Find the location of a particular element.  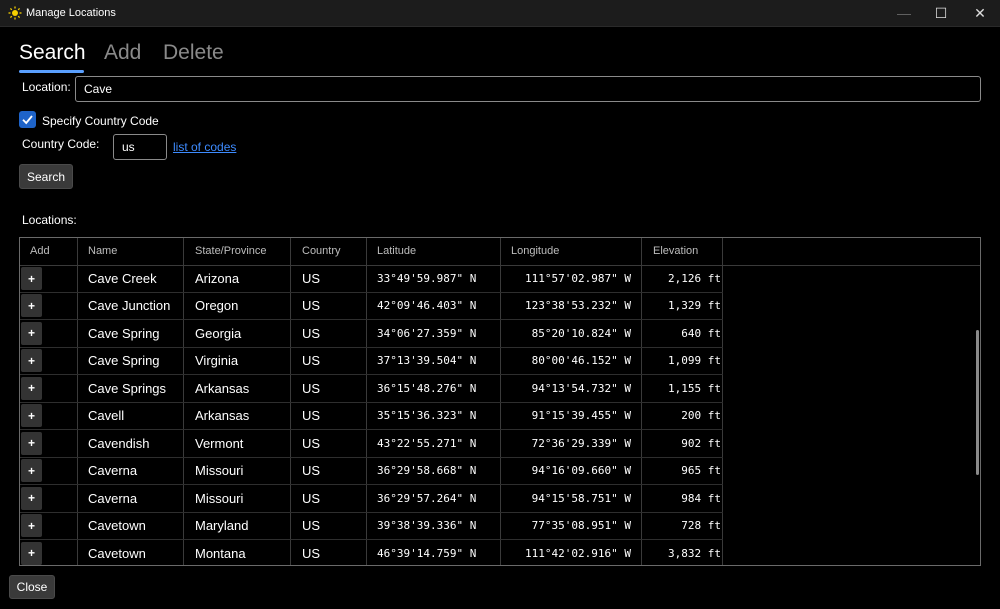

close-window-button: ✕ is located at coordinates (980, 13).